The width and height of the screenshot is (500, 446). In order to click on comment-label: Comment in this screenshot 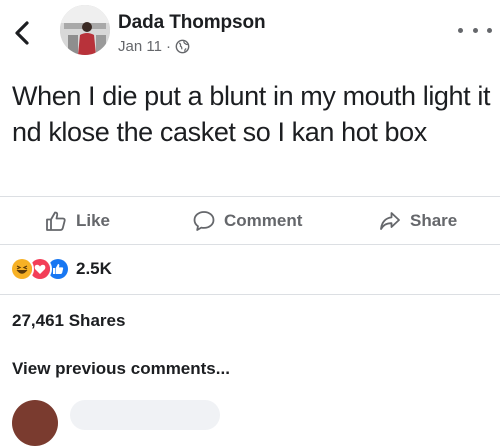, I will do `click(263, 220)`.